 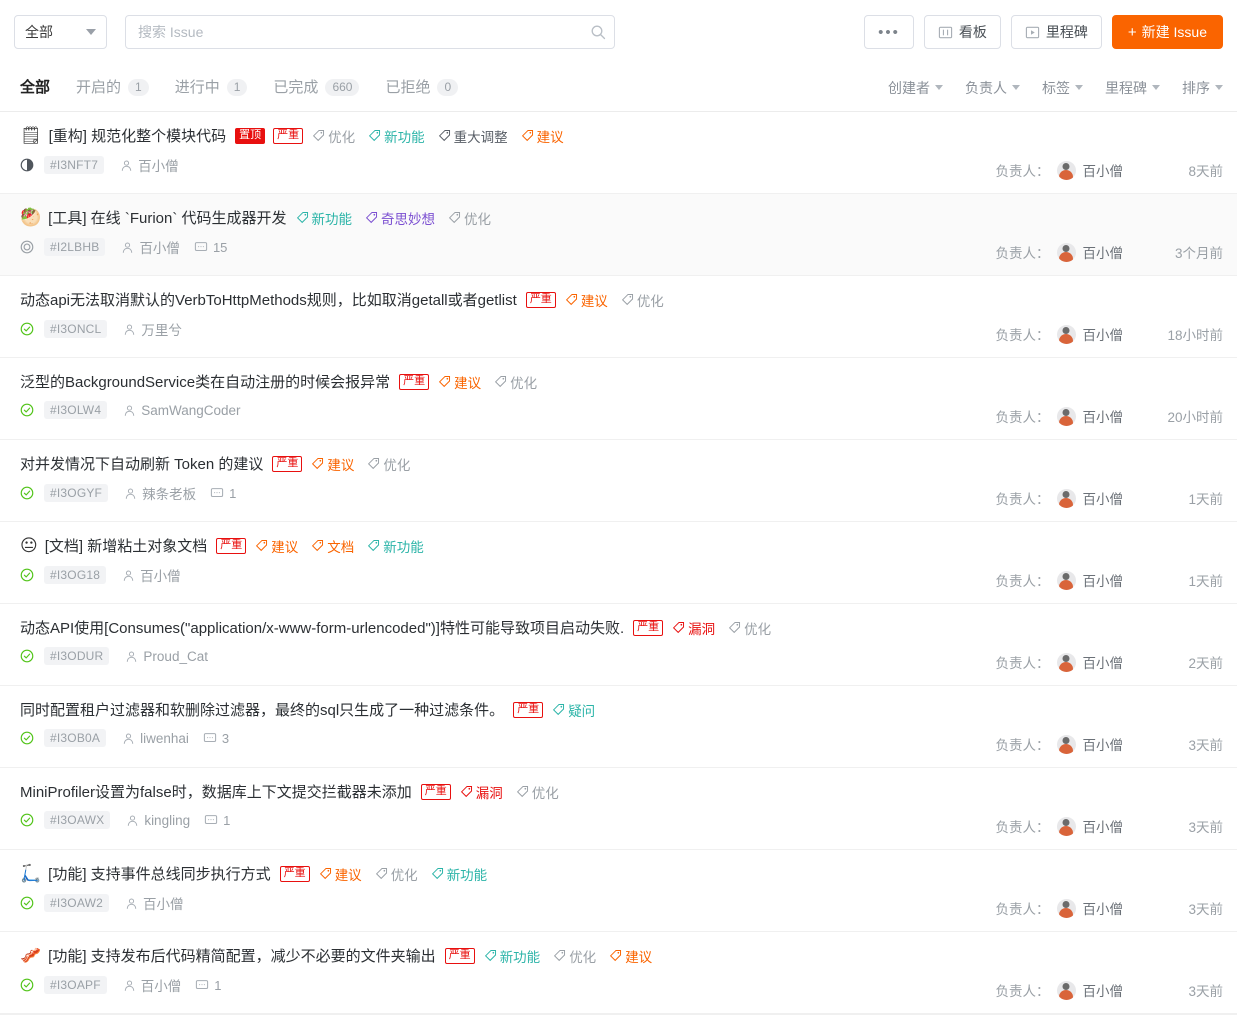 I want to click on issue-number: #I3OB0A, so click(x=75, y=738).